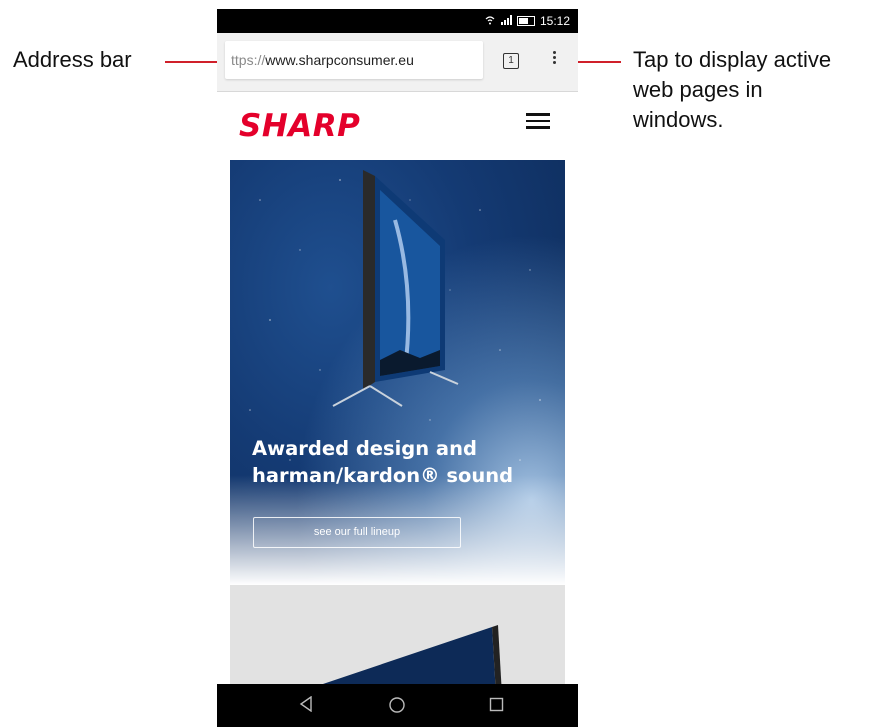 The height and width of the screenshot is (727, 869). I want to click on url-host: www.sharpconsumer.eu, so click(339, 60).